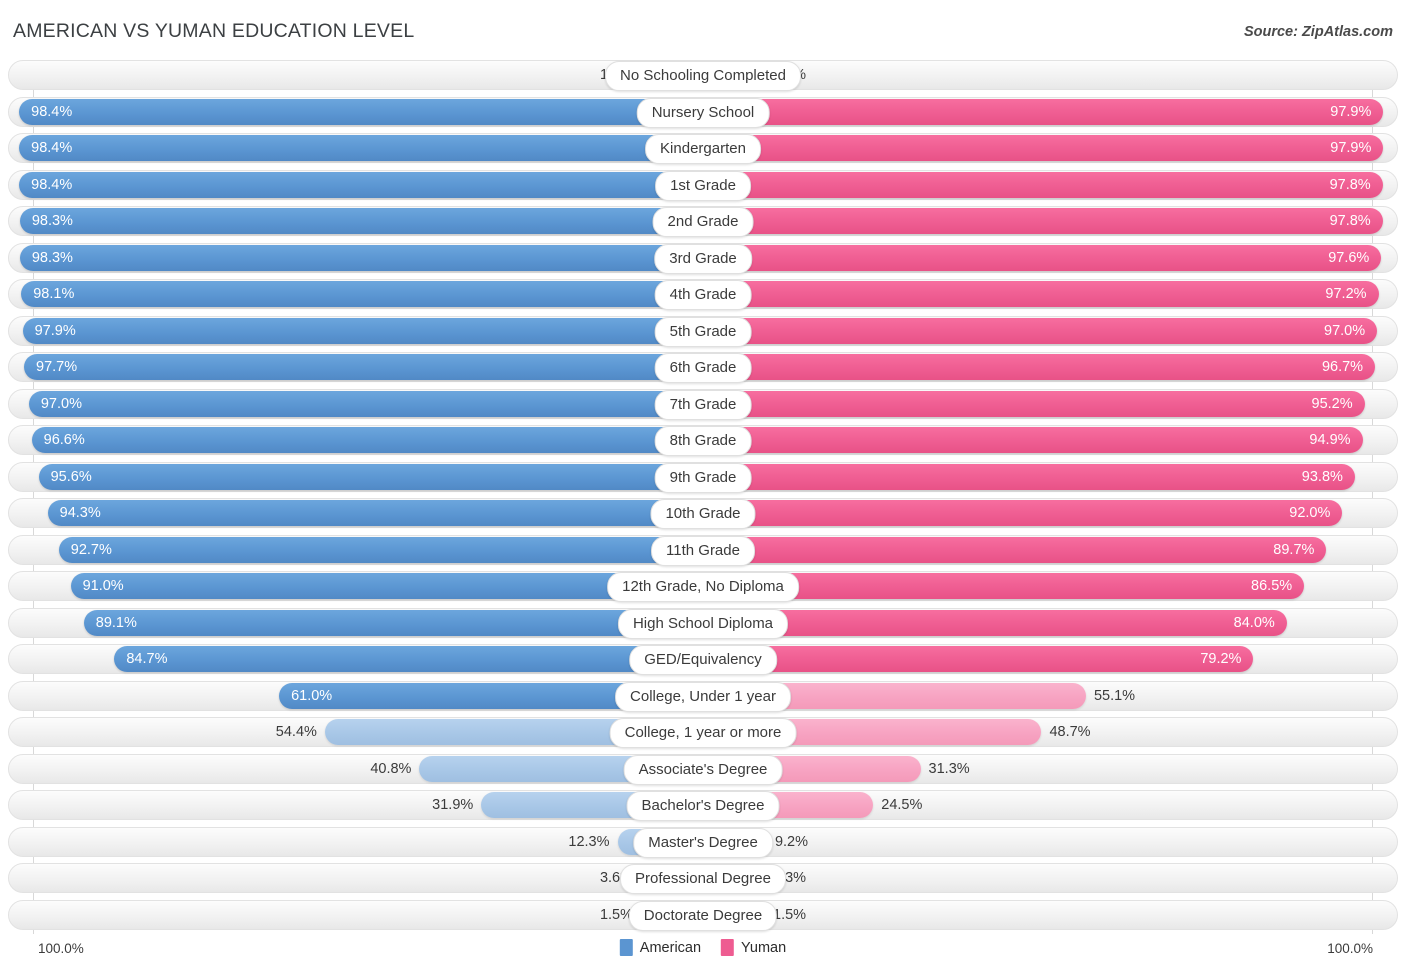 The width and height of the screenshot is (1406, 975). Describe the element at coordinates (355, 841) in the screenshot. I see `bar-half-american: 12.3%` at that location.